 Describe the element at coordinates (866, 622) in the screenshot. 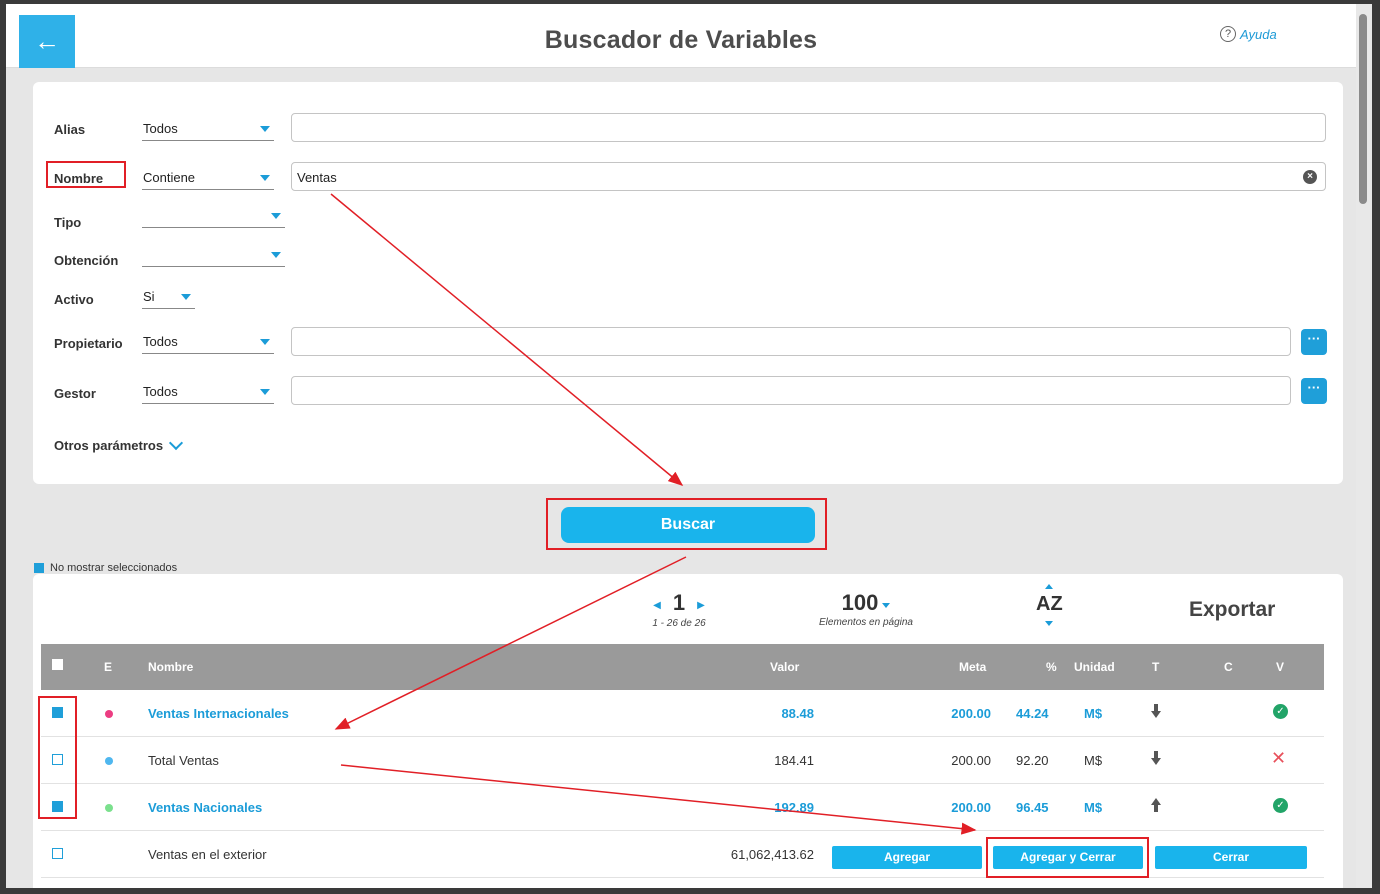

I see `per-page-label: Elementos en página` at that location.